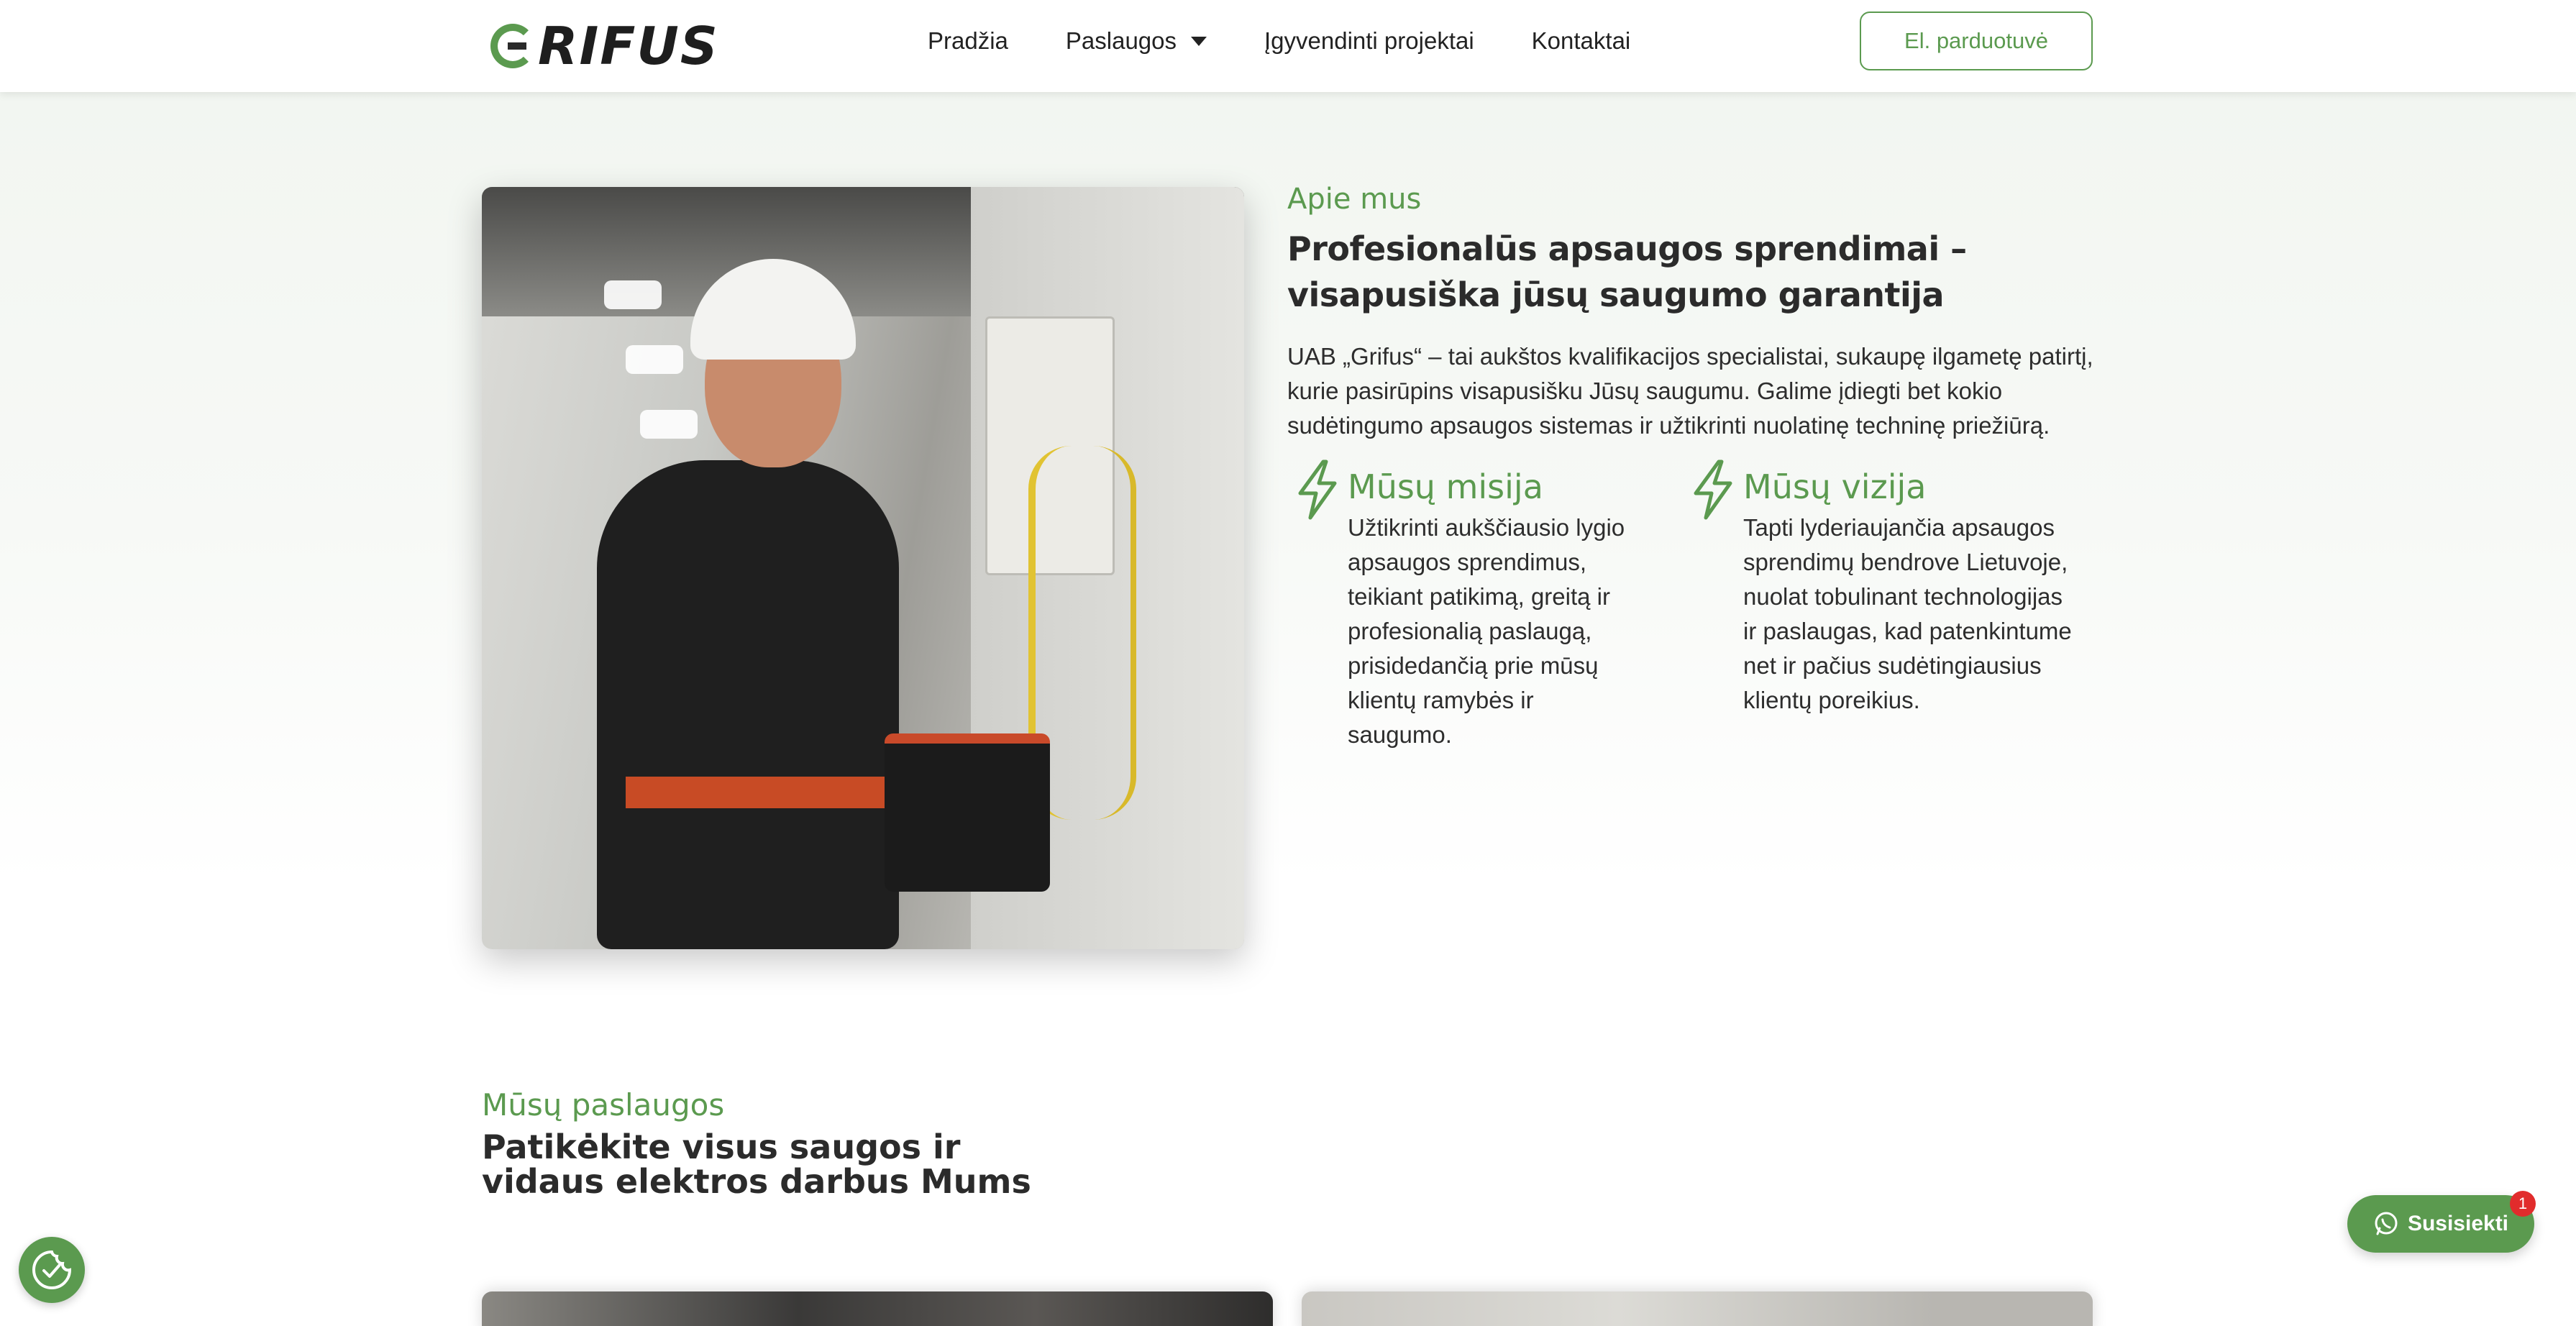 The width and height of the screenshot is (2576, 1326). I want to click on photo-worker-body, so click(748, 704).